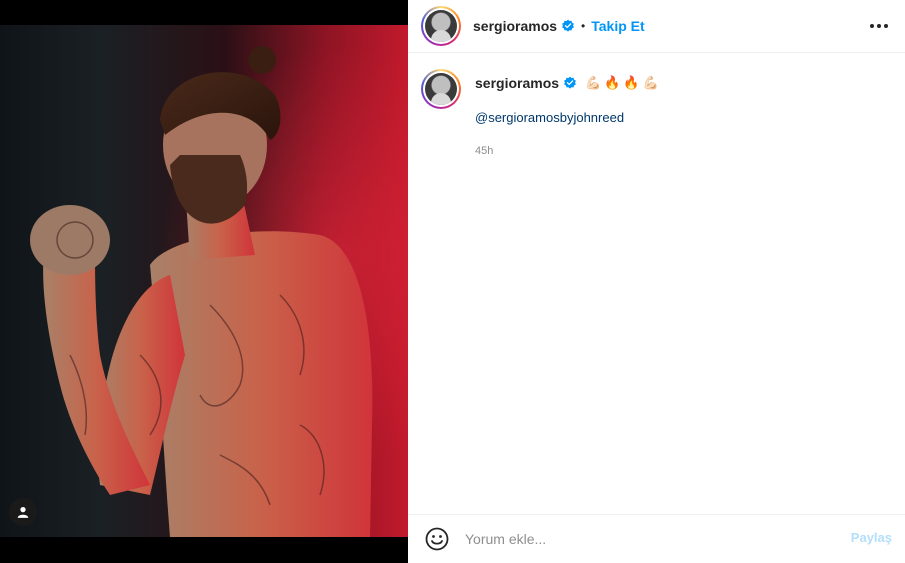 This screenshot has width=905, height=563. What do you see at coordinates (645, 539) in the screenshot?
I see `comment-input` at bounding box center [645, 539].